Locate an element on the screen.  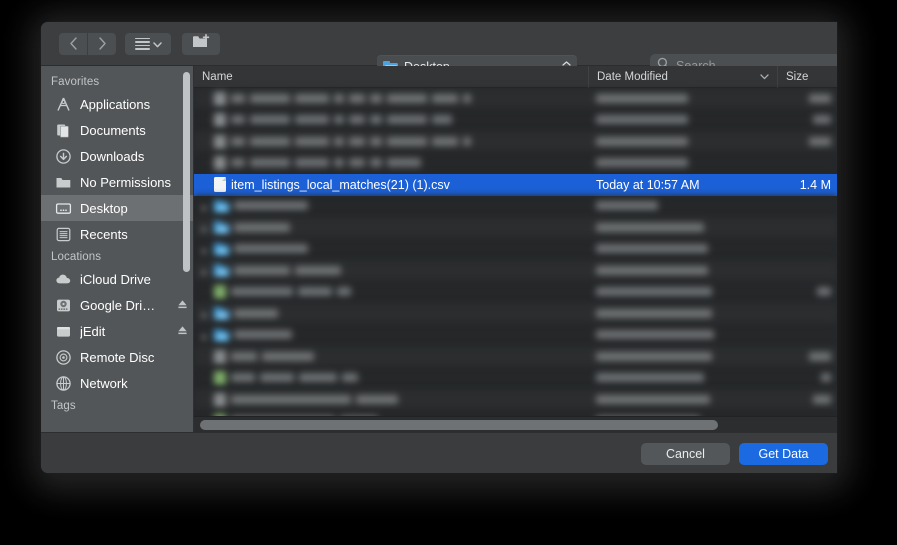
view-mode-button is located at coordinates (148, 43).